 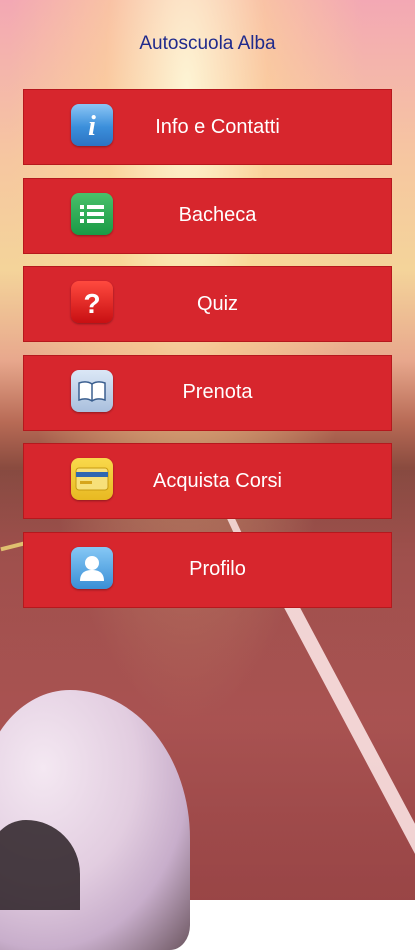 What do you see at coordinates (92, 390) in the screenshot?
I see `book-icon` at bounding box center [92, 390].